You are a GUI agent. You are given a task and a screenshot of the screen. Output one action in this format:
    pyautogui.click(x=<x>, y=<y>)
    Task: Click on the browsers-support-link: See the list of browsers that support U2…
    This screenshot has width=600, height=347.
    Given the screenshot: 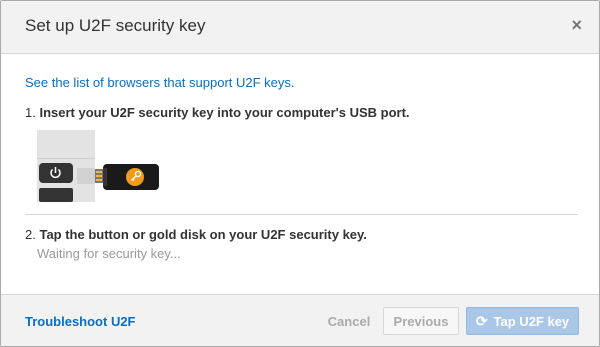 What is the action you would take?
    pyautogui.click(x=160, y=82)
    